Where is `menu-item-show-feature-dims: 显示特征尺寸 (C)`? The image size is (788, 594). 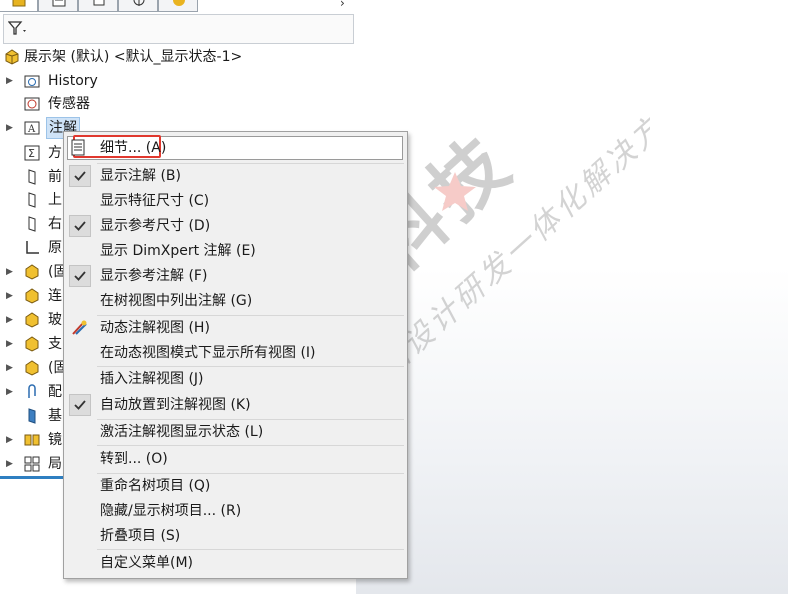 menu-item-show-feature-dims: 显示特征尺寸 (C) is located at coordinates (235, 201).